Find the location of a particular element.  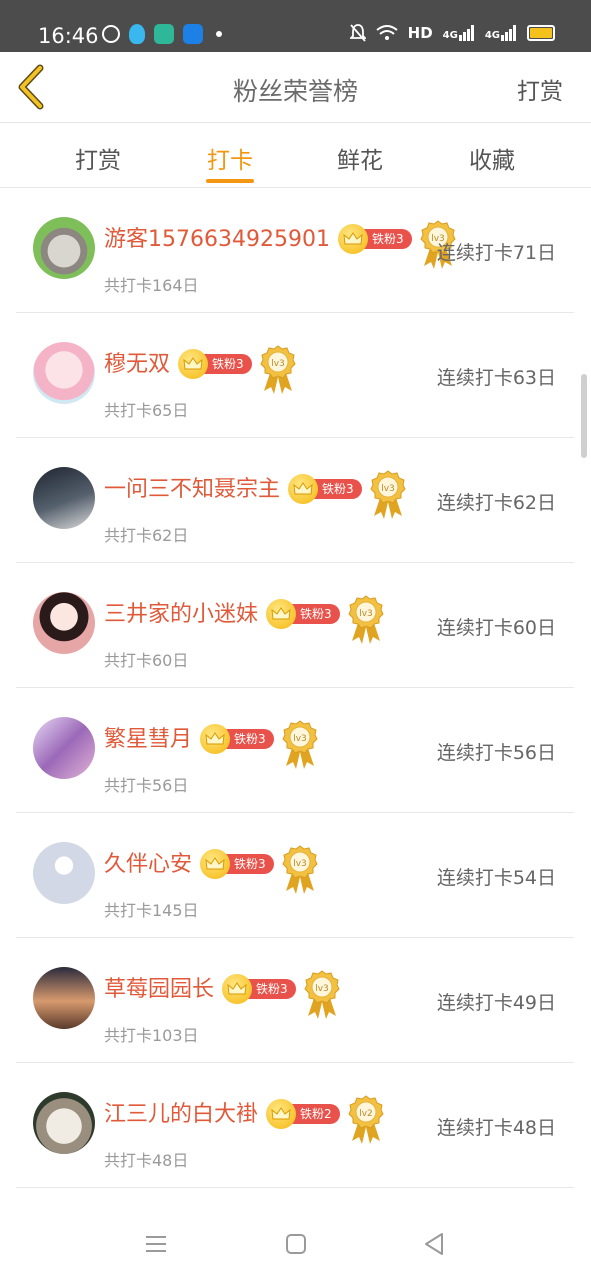

user-name: 久伴心安 is located at coordinates (148, 862).